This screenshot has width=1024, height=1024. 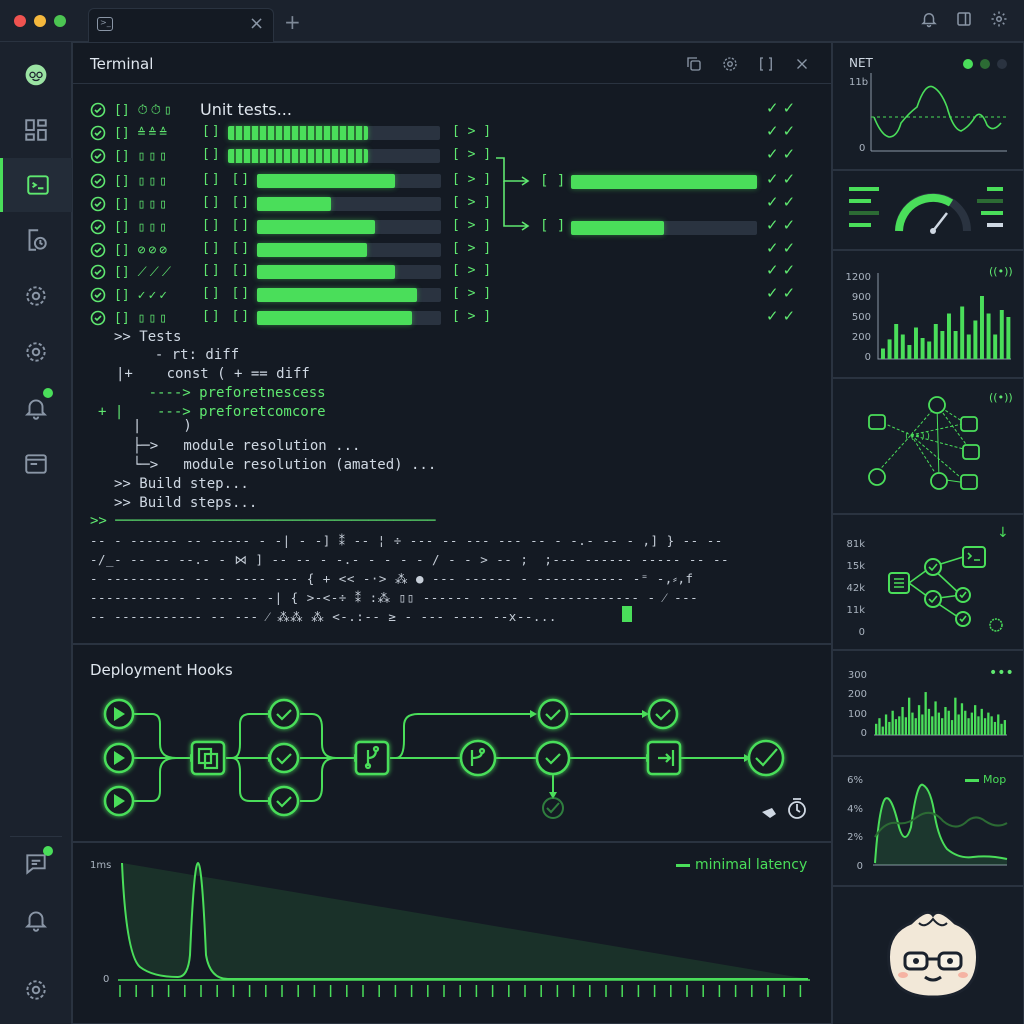 I want to click on sidebar-item-history, so click(x=36, y=240).